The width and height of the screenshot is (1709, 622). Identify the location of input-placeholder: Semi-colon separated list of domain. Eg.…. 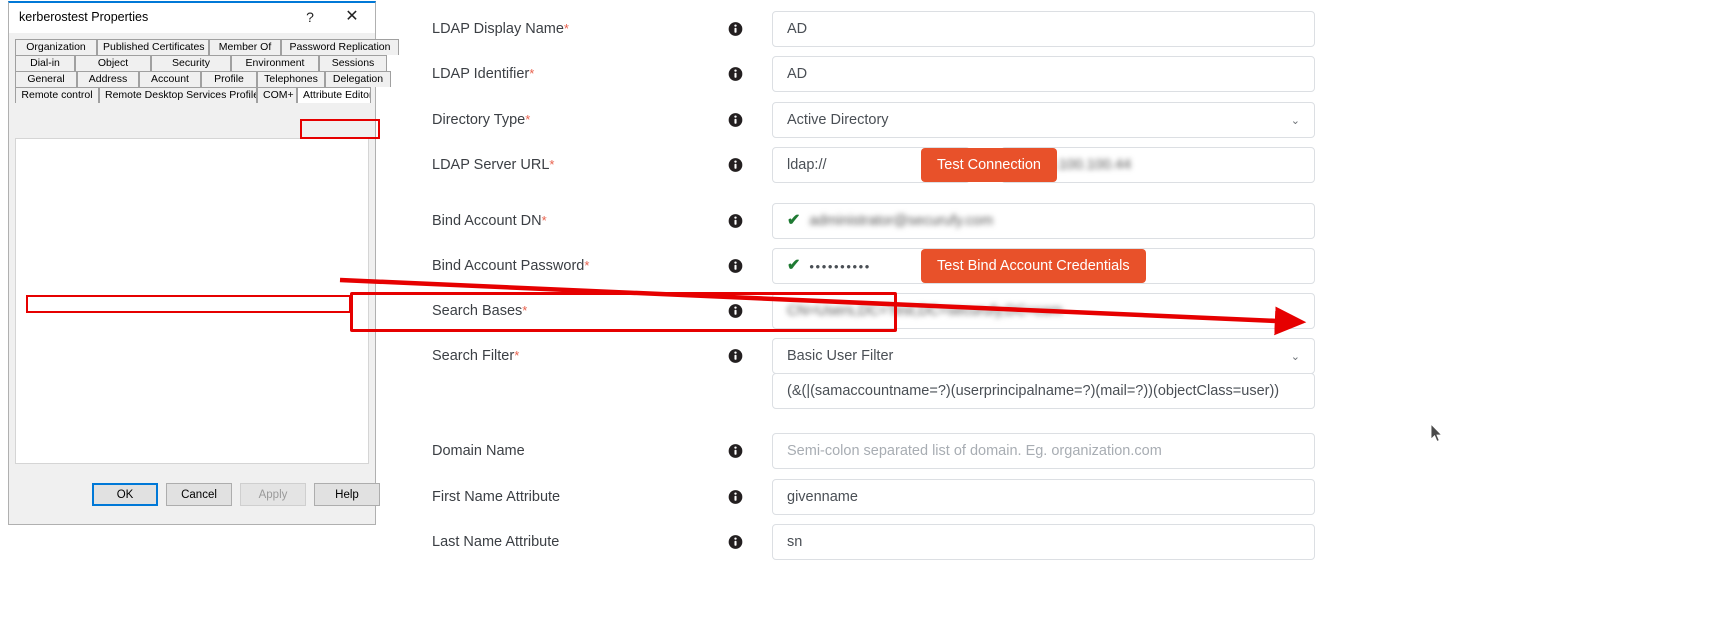
(974, 451).